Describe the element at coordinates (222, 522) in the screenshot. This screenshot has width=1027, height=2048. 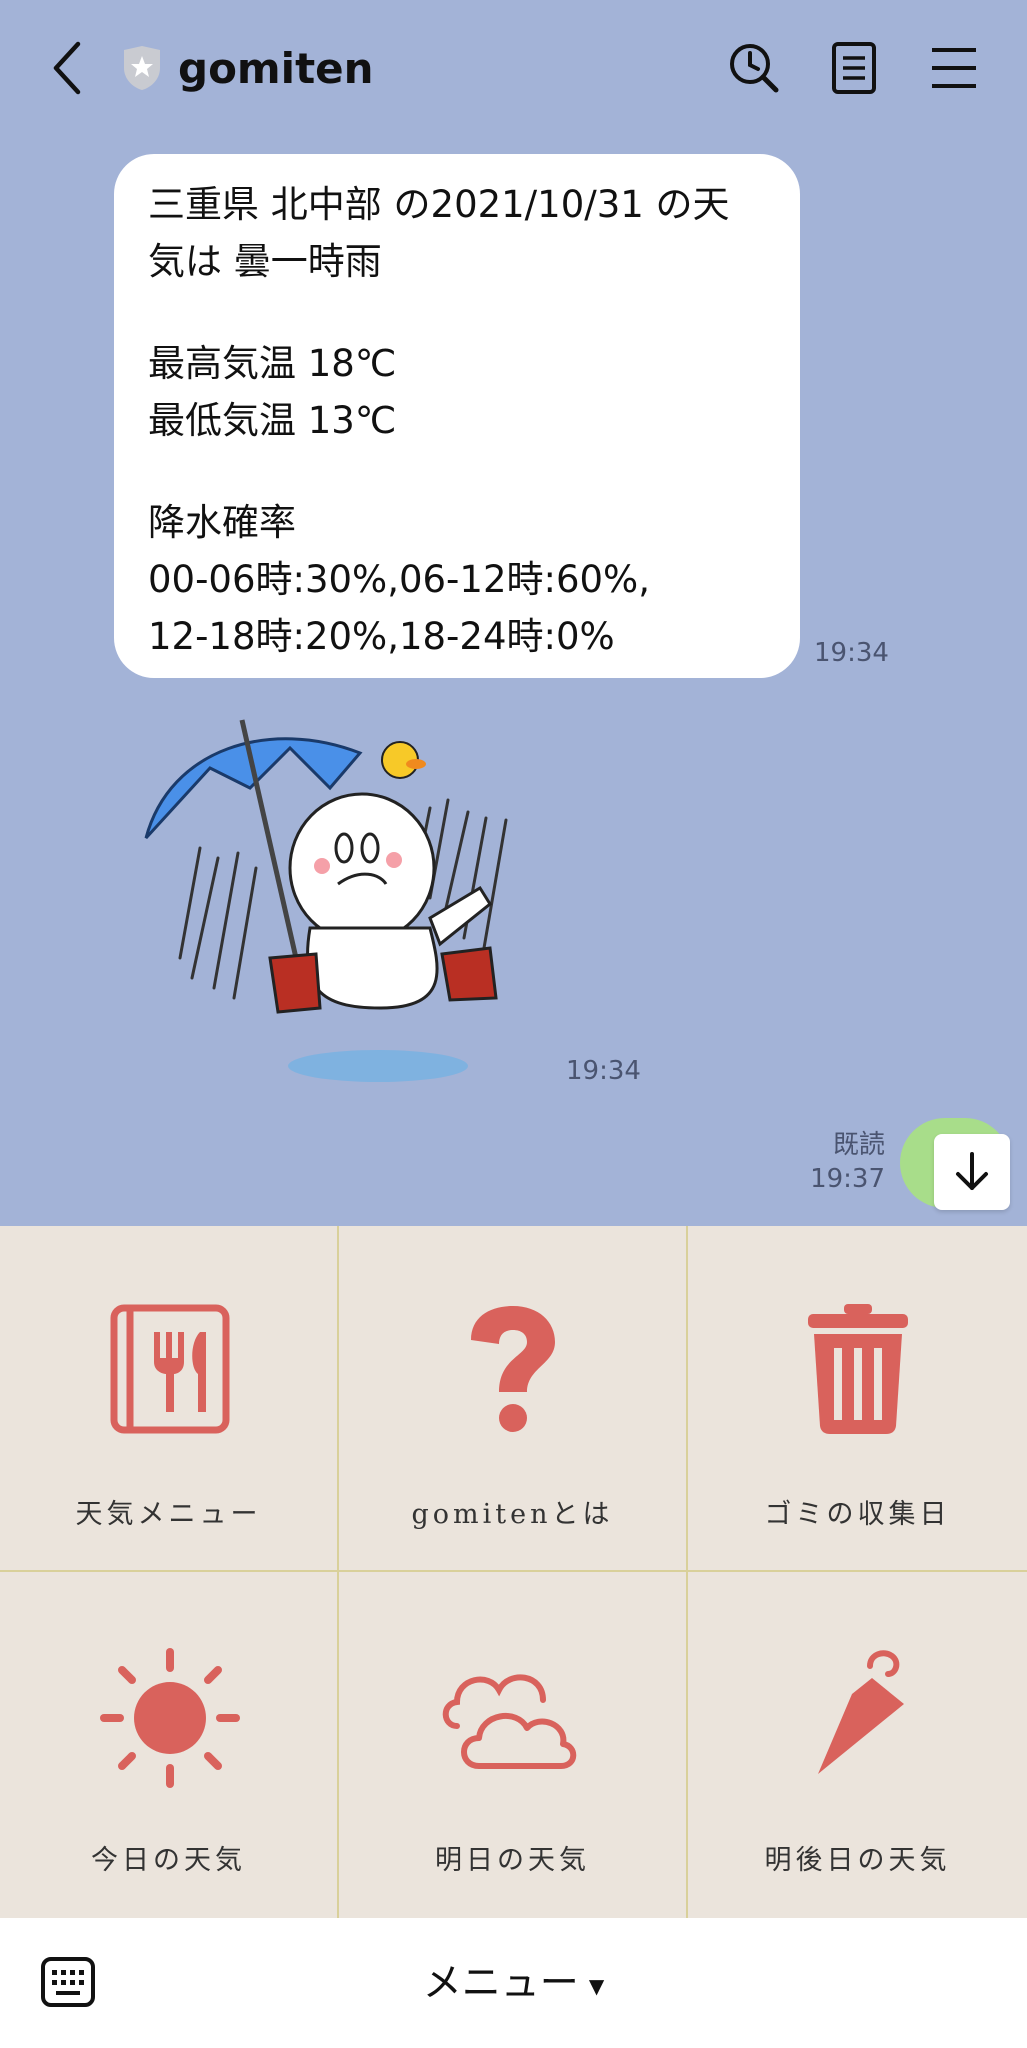
I see `message-line: 降水確率` at that location.